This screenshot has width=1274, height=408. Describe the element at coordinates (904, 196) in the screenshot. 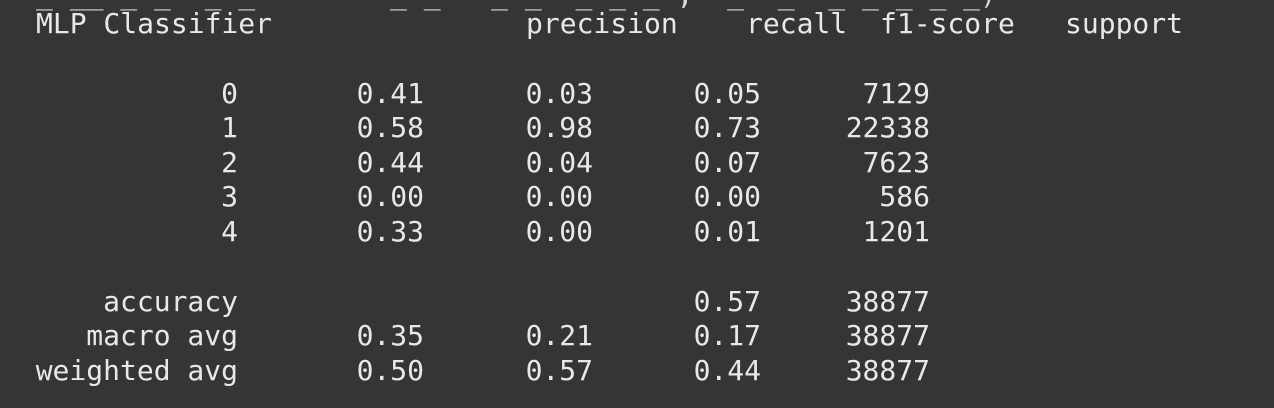

I see `cell-col4: 586` at that location.